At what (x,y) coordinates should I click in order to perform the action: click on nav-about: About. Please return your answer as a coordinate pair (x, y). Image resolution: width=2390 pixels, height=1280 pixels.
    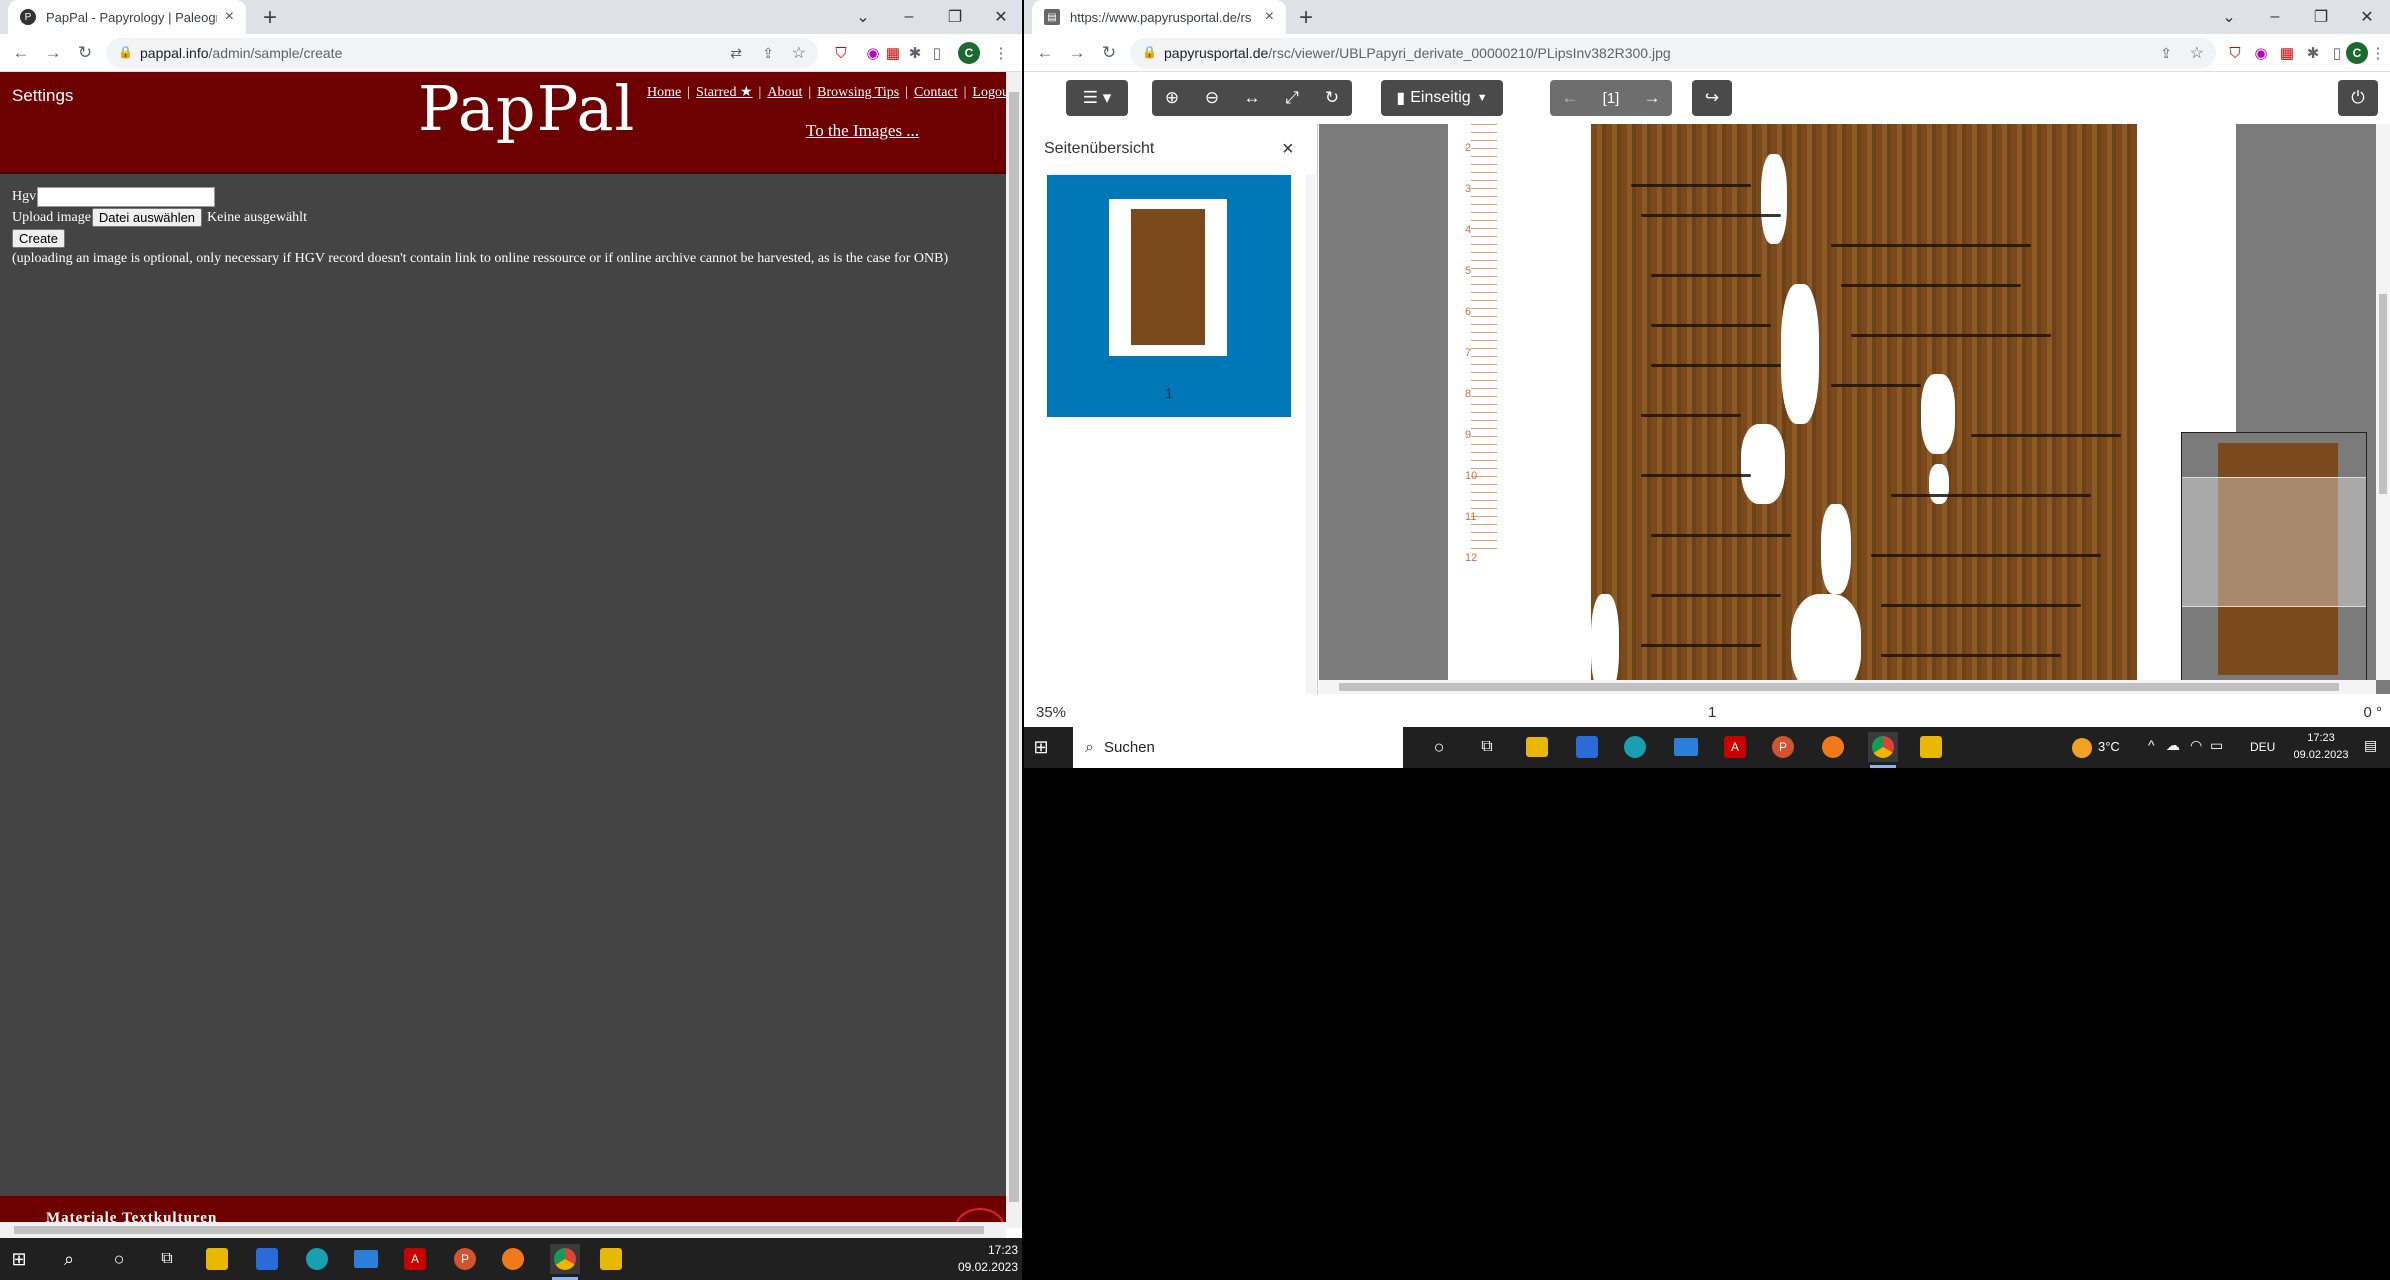
    Looking at the image, I should click on (784, 92).